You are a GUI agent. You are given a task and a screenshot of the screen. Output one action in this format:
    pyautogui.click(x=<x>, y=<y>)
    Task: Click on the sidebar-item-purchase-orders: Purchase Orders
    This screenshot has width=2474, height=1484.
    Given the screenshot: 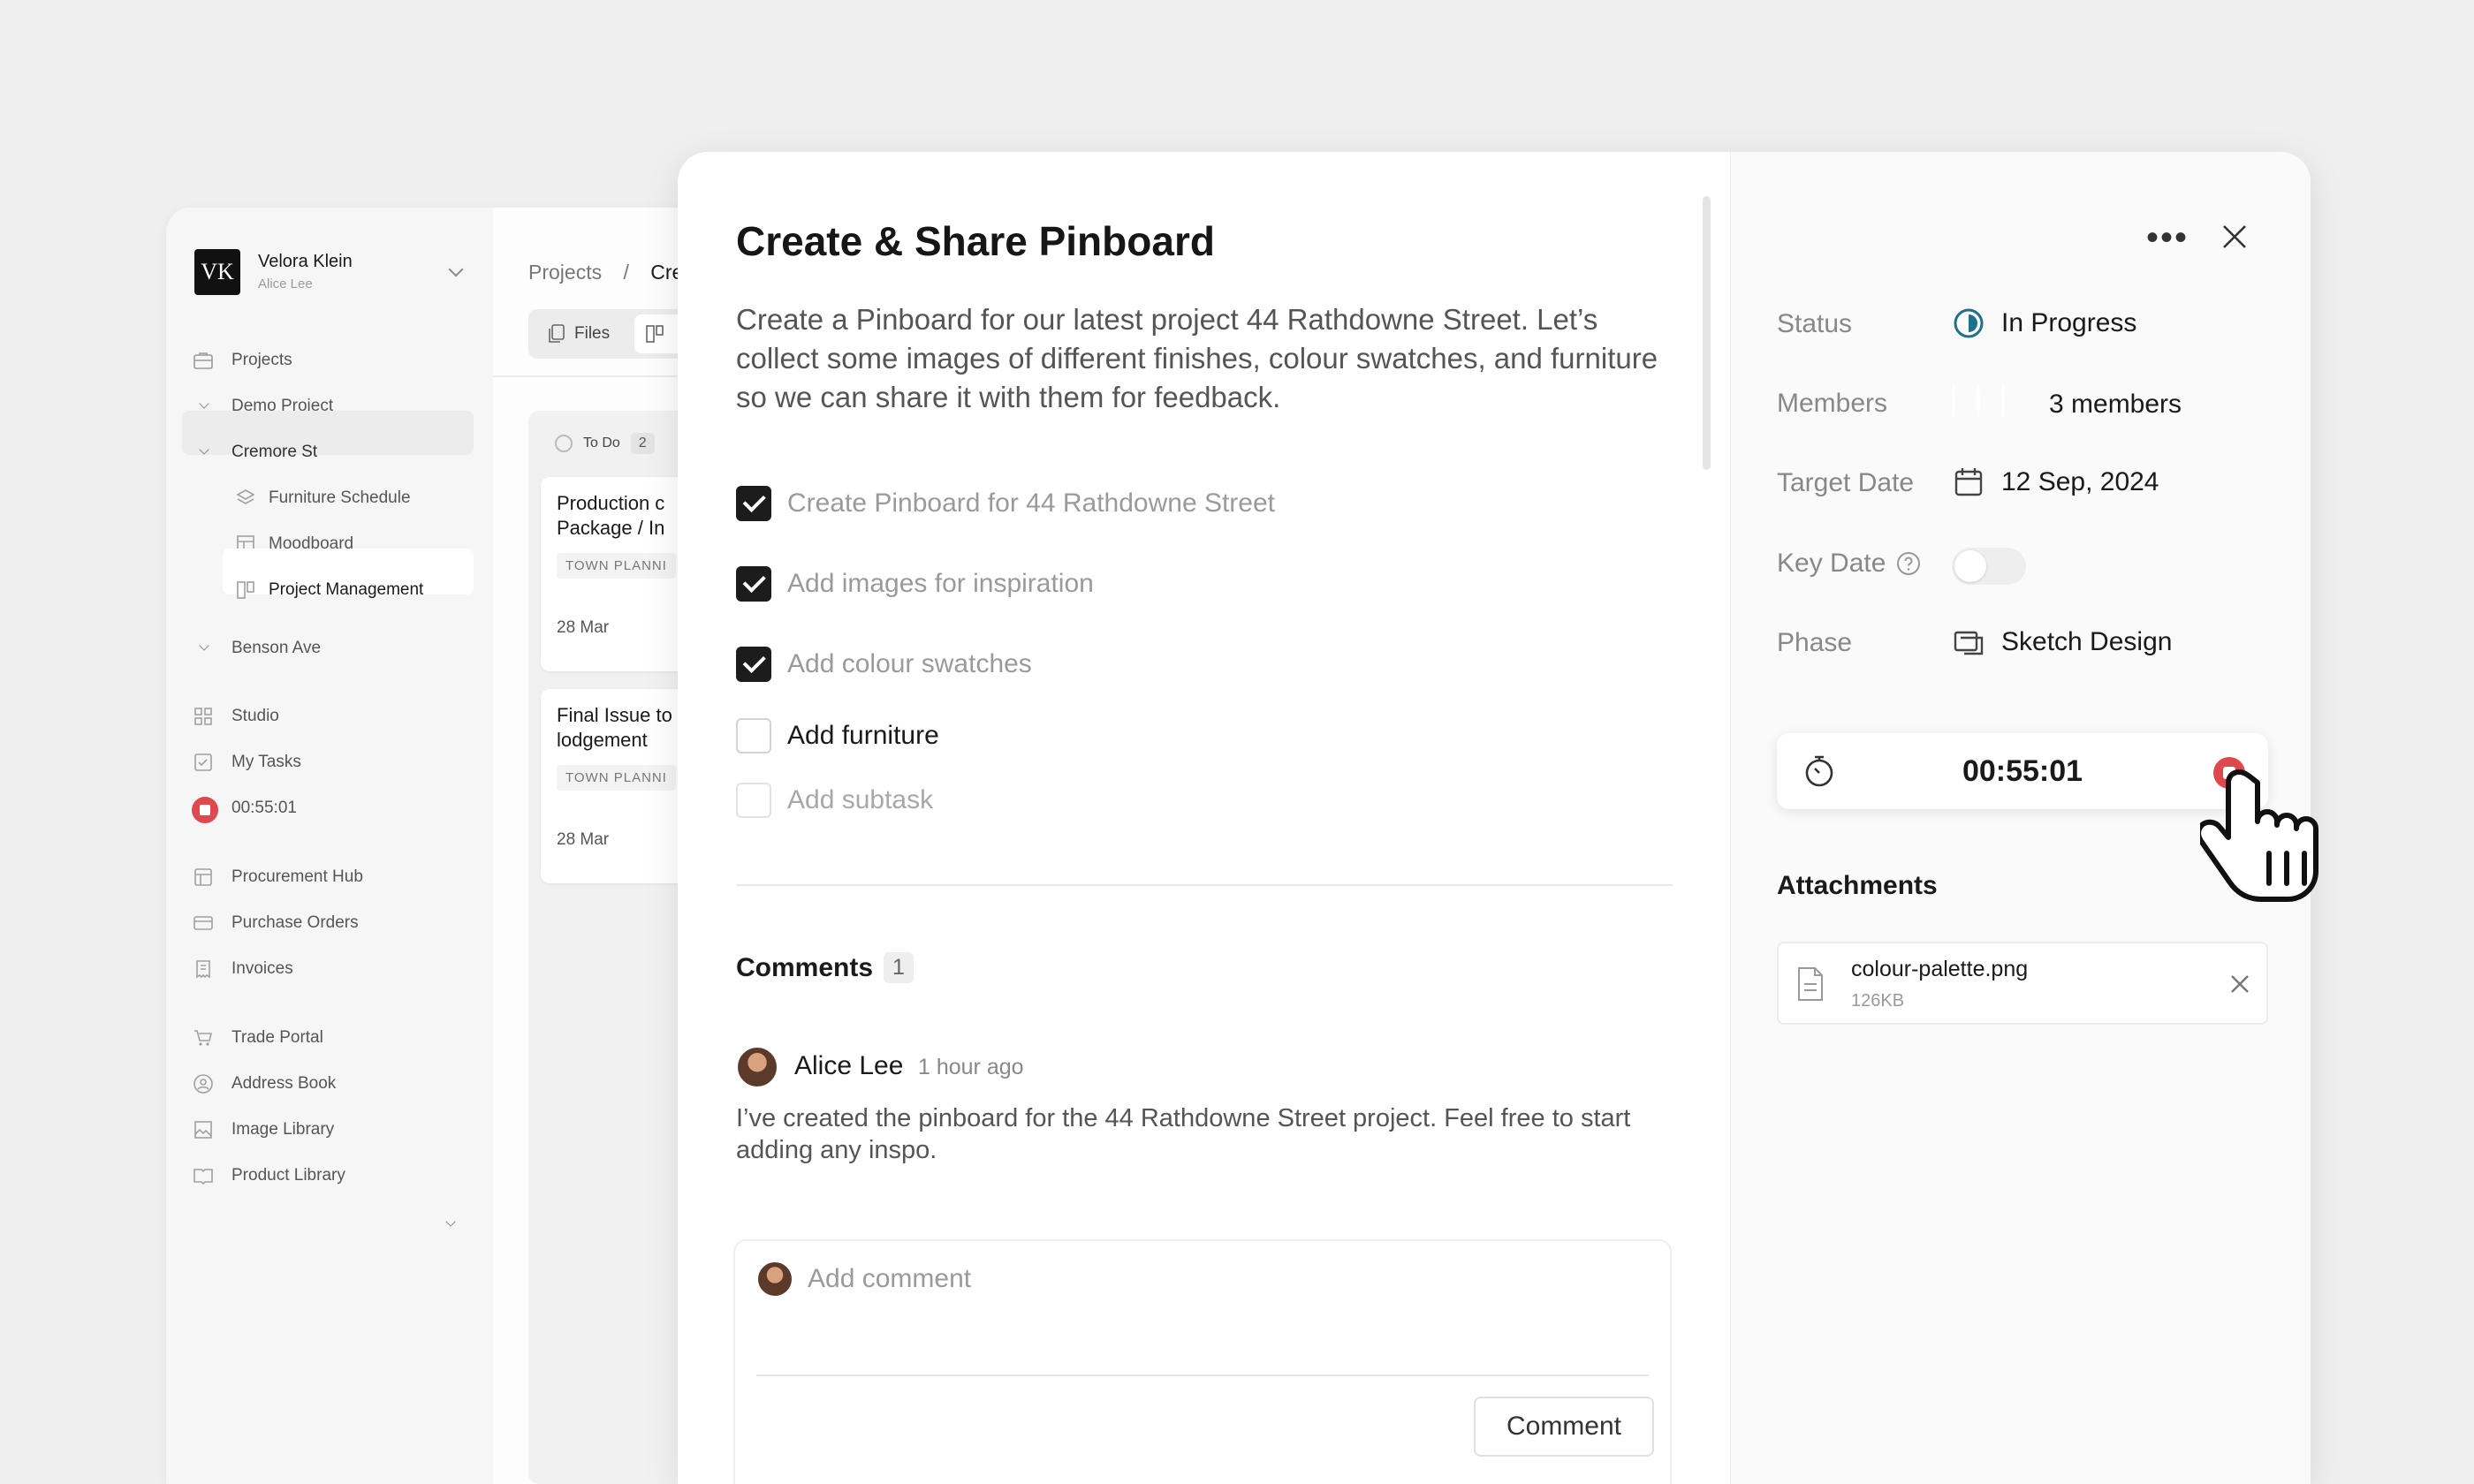 What is the action you would take?
    pyautogui.click(x=276, y=923)
    